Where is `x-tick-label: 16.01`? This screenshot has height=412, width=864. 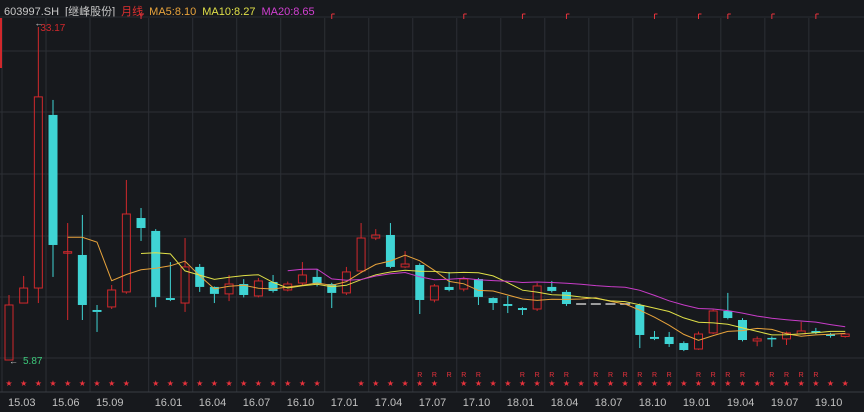
x-tick-label: 16.01 is located at coordinates (169, 403).